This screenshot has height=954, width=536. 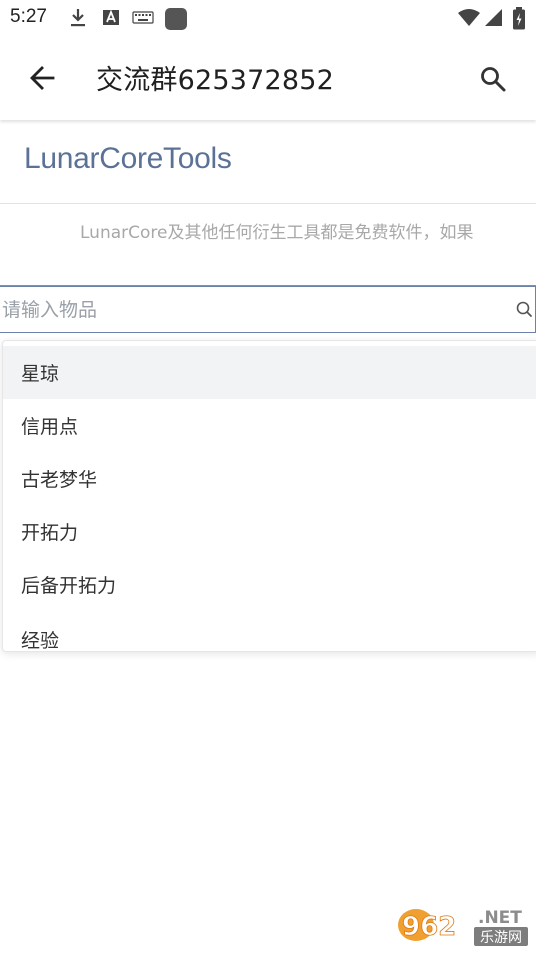 What do you see at coordinates (128, 158) in the screenshot?
I see `brand-title: LunarCoreTools` at bounding box center [128, 158].